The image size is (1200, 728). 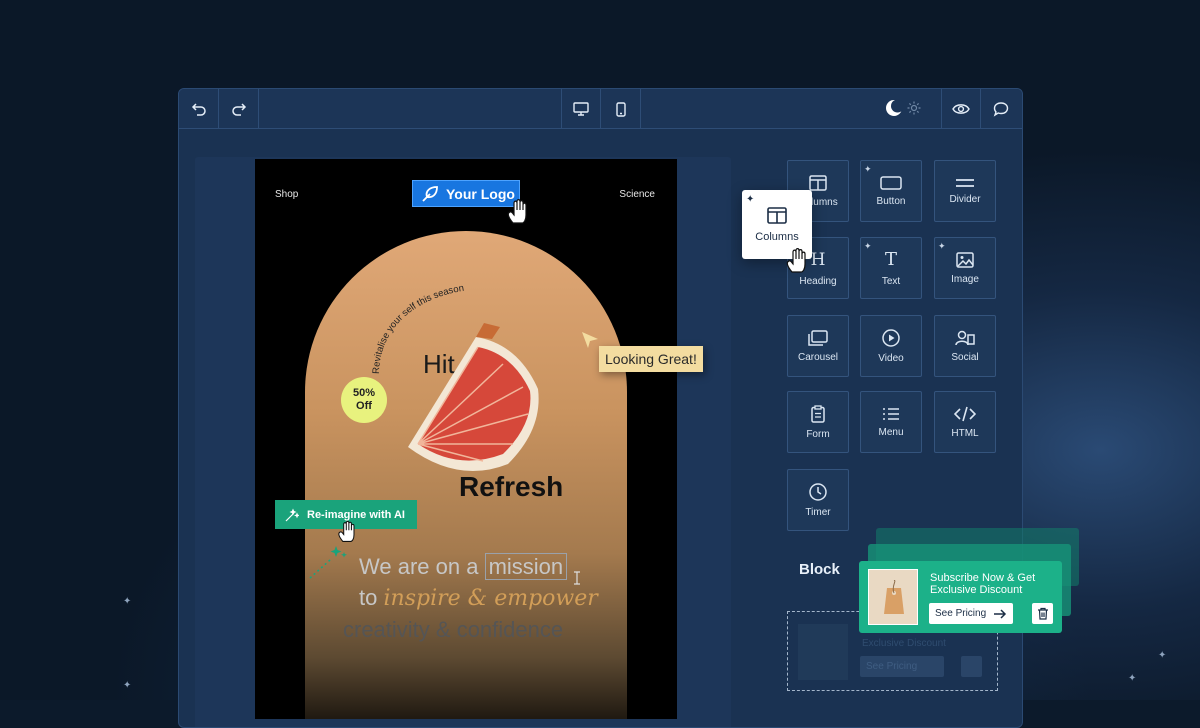 I want to click on tile-carousel: Carousel, so click(x=818, y=346).